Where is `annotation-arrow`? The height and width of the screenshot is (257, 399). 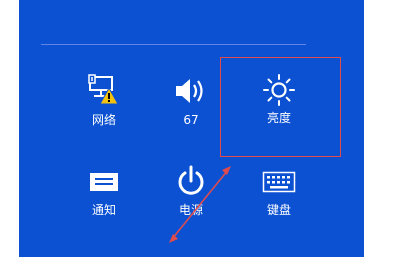 annotation-arrow is located at coordinates (200, 204).